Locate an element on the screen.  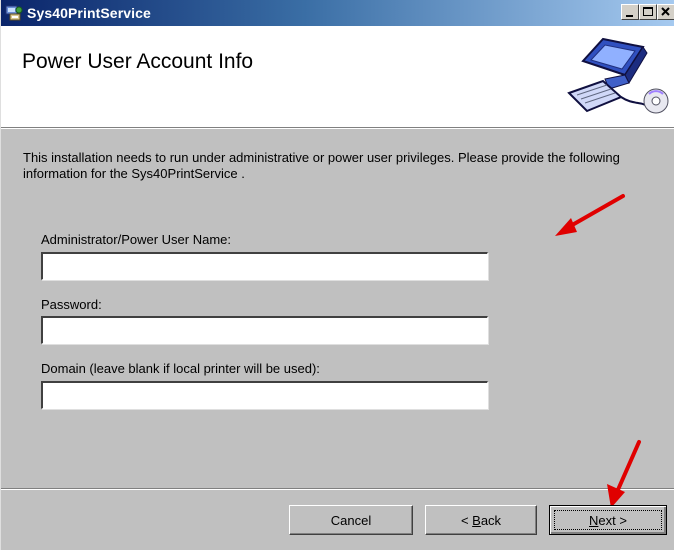
maximize-button is located at coordinates (648, 12).